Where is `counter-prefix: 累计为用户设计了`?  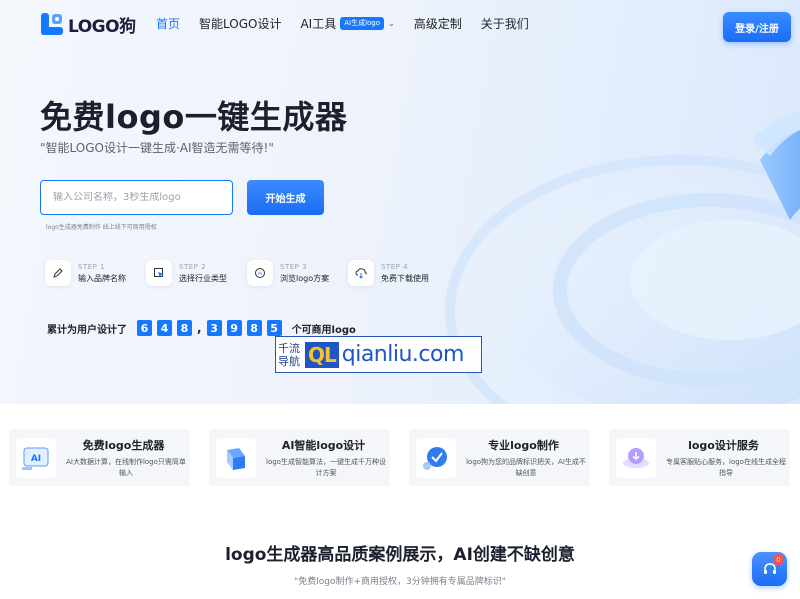
counter-prefix: 累计为用户设计了 is located at coordinates (87, 330).